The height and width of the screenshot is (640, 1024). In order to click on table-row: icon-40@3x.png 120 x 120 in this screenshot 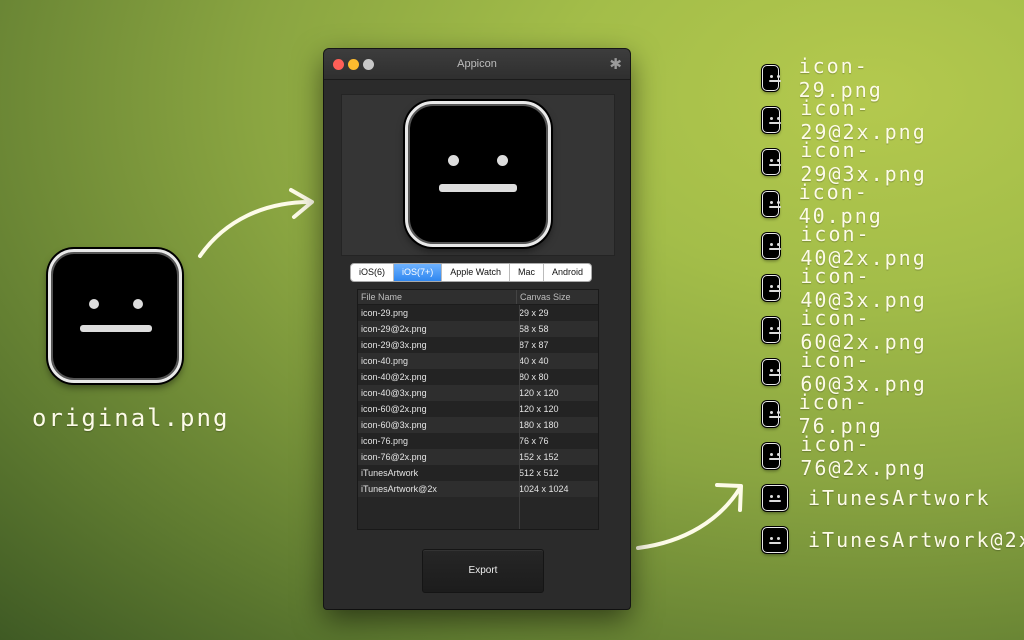, I will do `click(478, 393)`.